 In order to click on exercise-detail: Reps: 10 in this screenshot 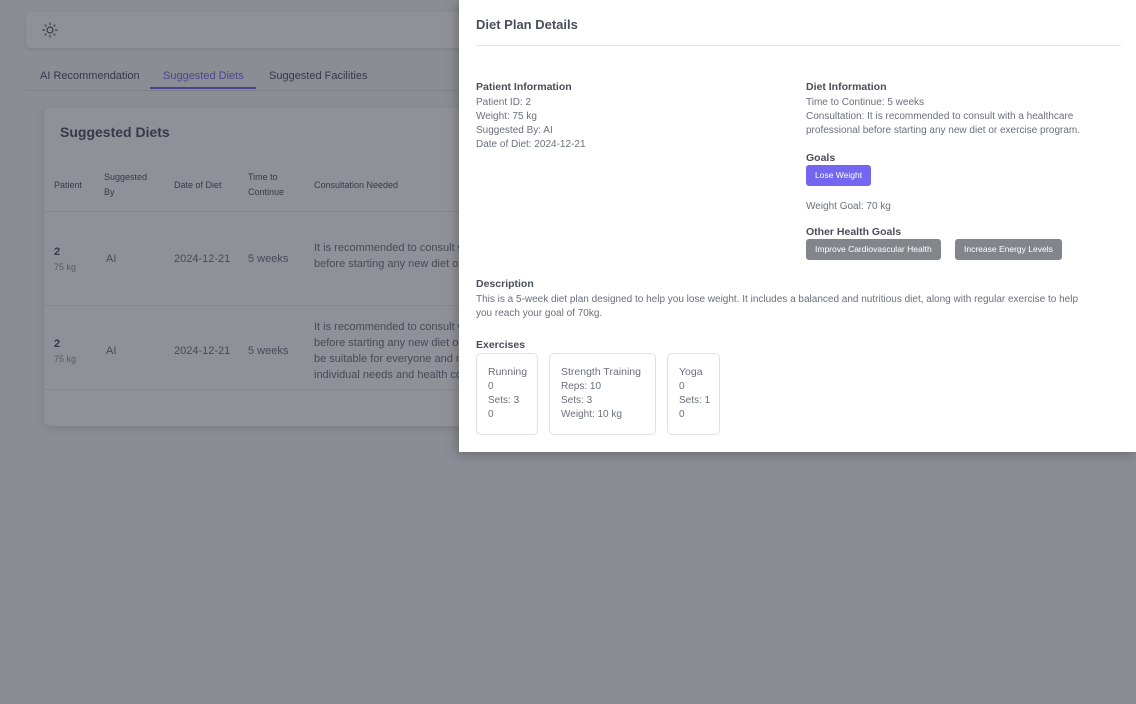, I will do `click(581, 386)`.